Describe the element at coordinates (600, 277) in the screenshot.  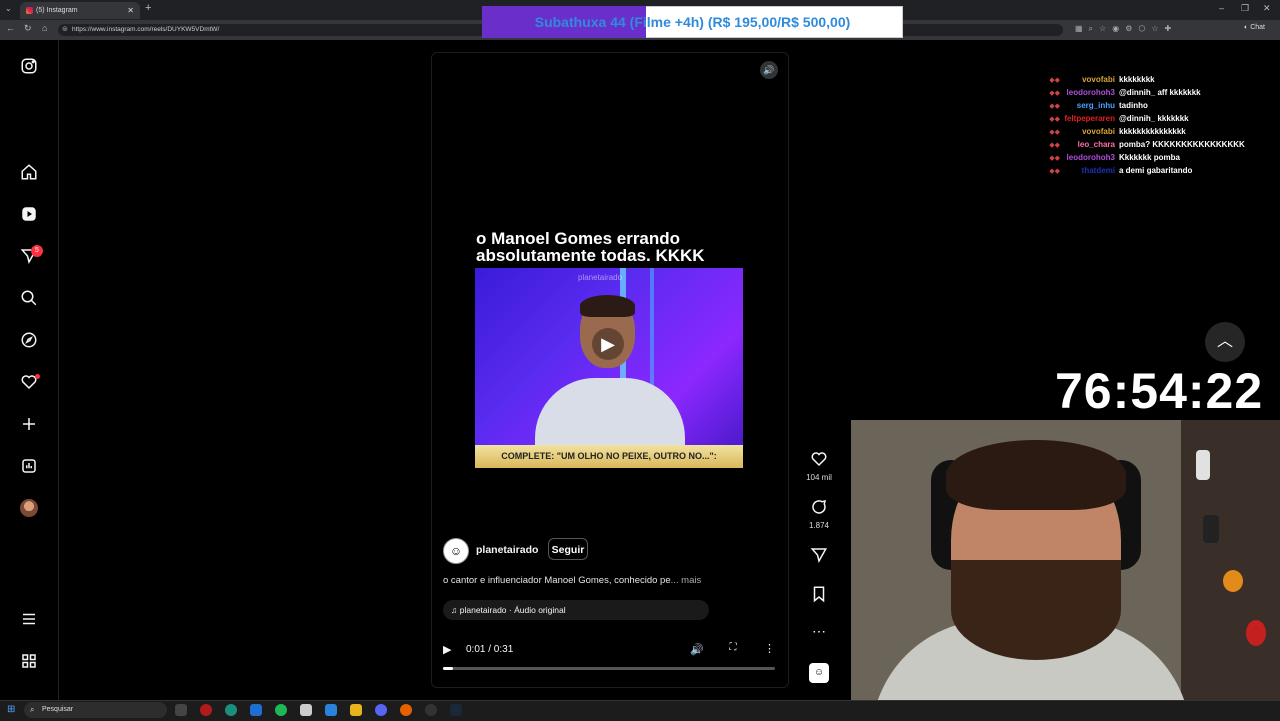
I see `reel-watermark: planetairado` at that location.